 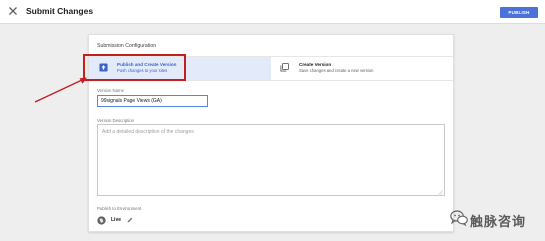 I want to click on annotation-highlight-box, so click(x=134, y=67).